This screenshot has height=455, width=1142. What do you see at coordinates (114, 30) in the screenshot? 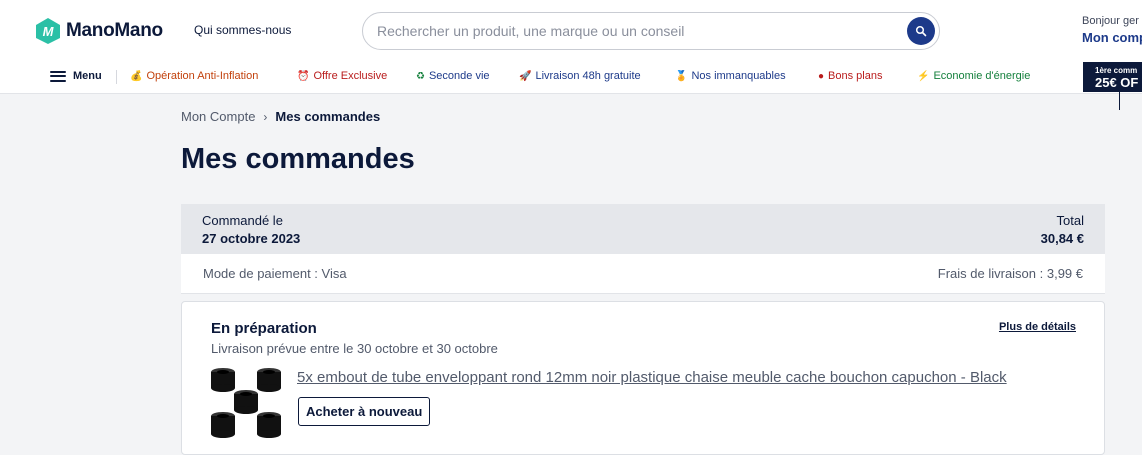
I see `logo-text: ManoMano` at bounding box center [114, 30].